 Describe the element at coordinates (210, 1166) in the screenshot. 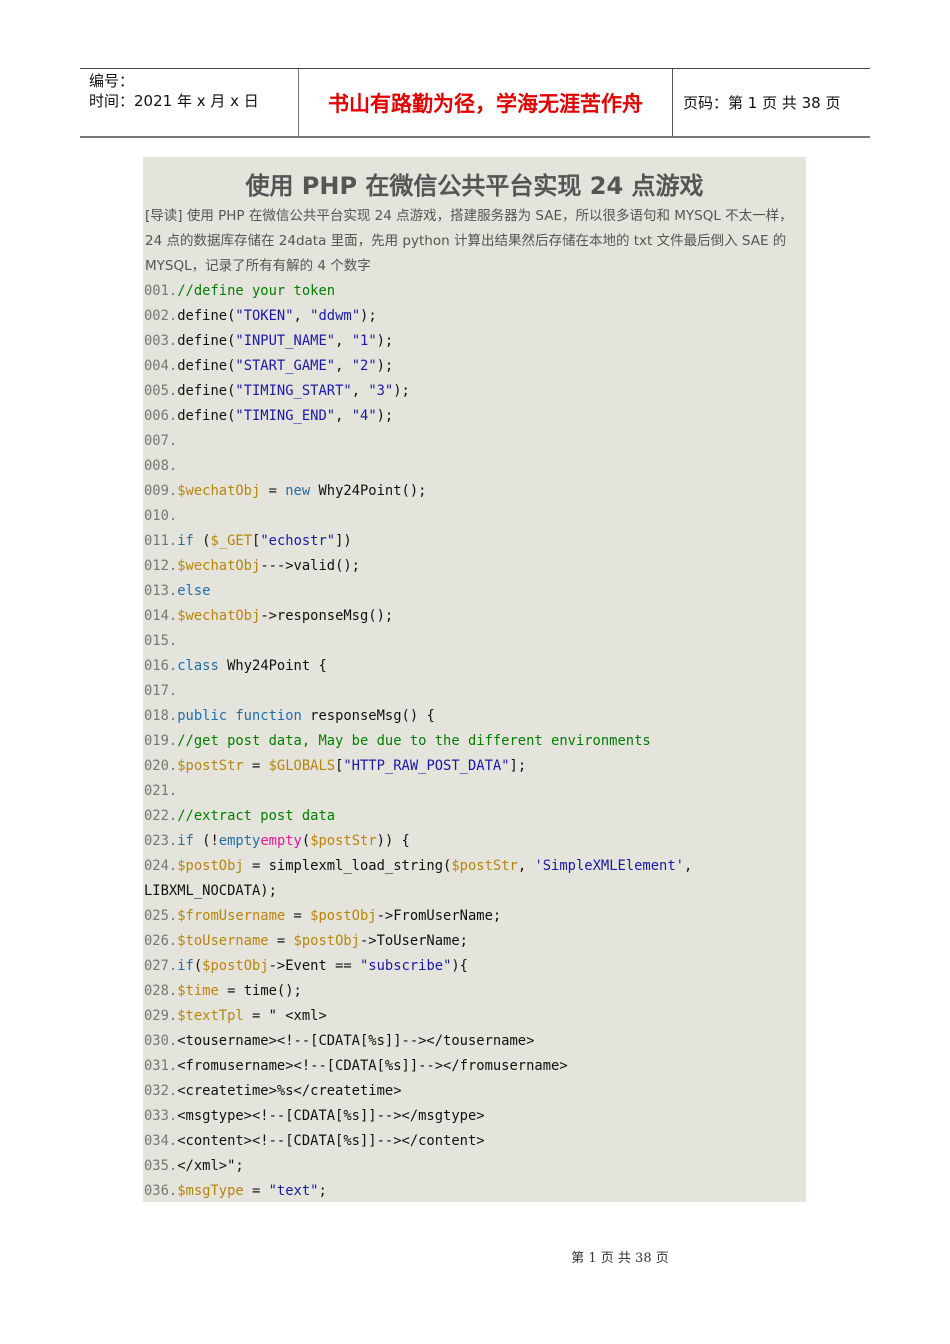

I see `code-text: </xml>";` at that location.